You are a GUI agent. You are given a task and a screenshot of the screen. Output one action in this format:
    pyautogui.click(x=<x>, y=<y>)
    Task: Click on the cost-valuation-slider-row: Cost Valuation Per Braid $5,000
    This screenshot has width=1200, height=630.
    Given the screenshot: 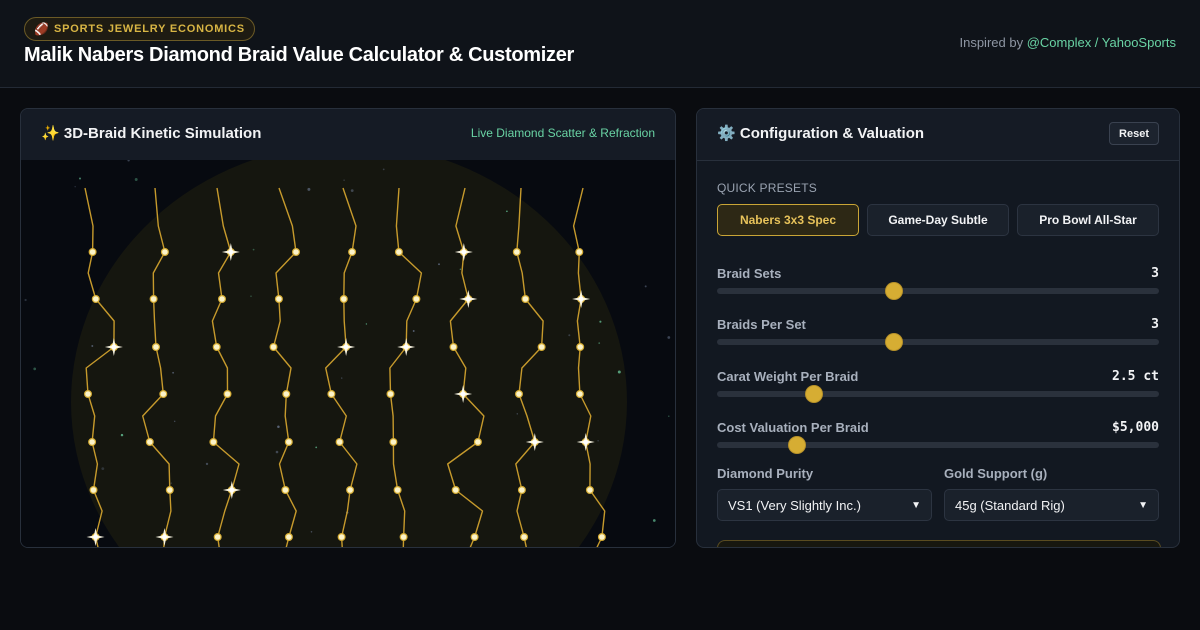 What is the action you would take?
    pyautogui.click(x=938, y=438)
    